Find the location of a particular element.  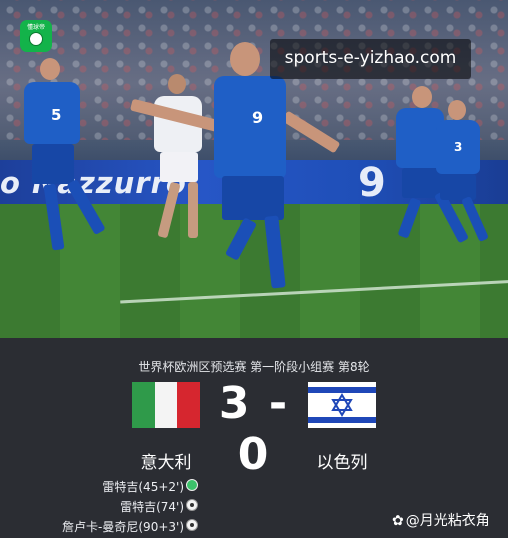

player-left: 5 is located at coordinates (62, 158).